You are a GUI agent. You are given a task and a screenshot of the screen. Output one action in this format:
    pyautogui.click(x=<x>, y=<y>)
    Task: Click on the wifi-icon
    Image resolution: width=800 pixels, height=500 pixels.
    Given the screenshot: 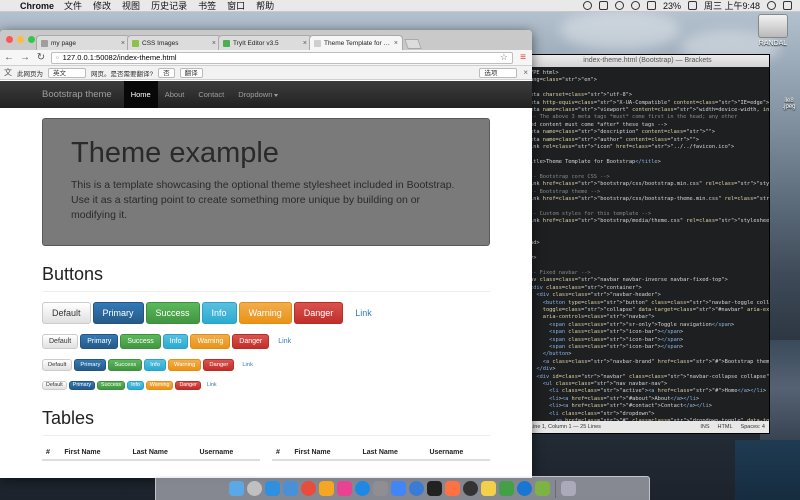 What is the action you would take?
    pyautogui.click(x=635, y=5)
    